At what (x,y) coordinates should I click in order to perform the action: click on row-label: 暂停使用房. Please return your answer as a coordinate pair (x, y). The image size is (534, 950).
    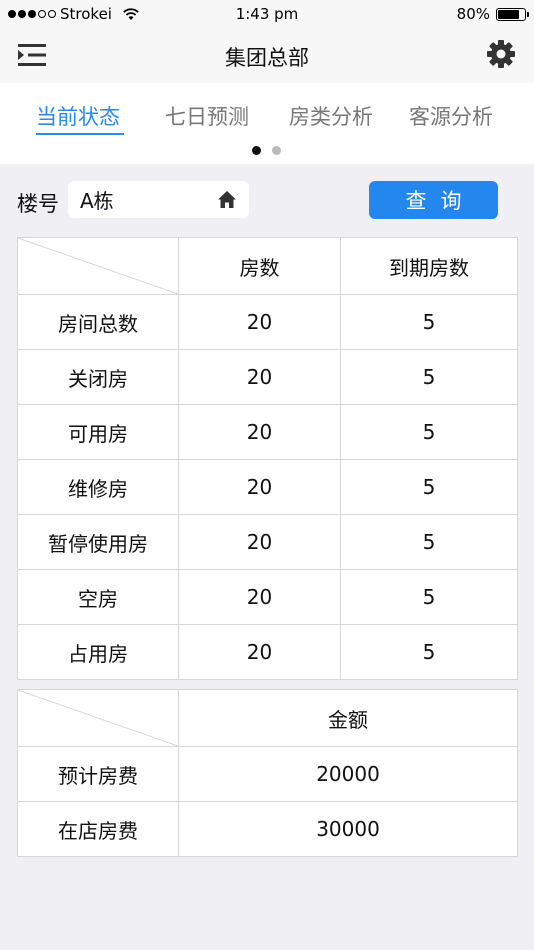
    Looking at the image, I should click on (98, 542).